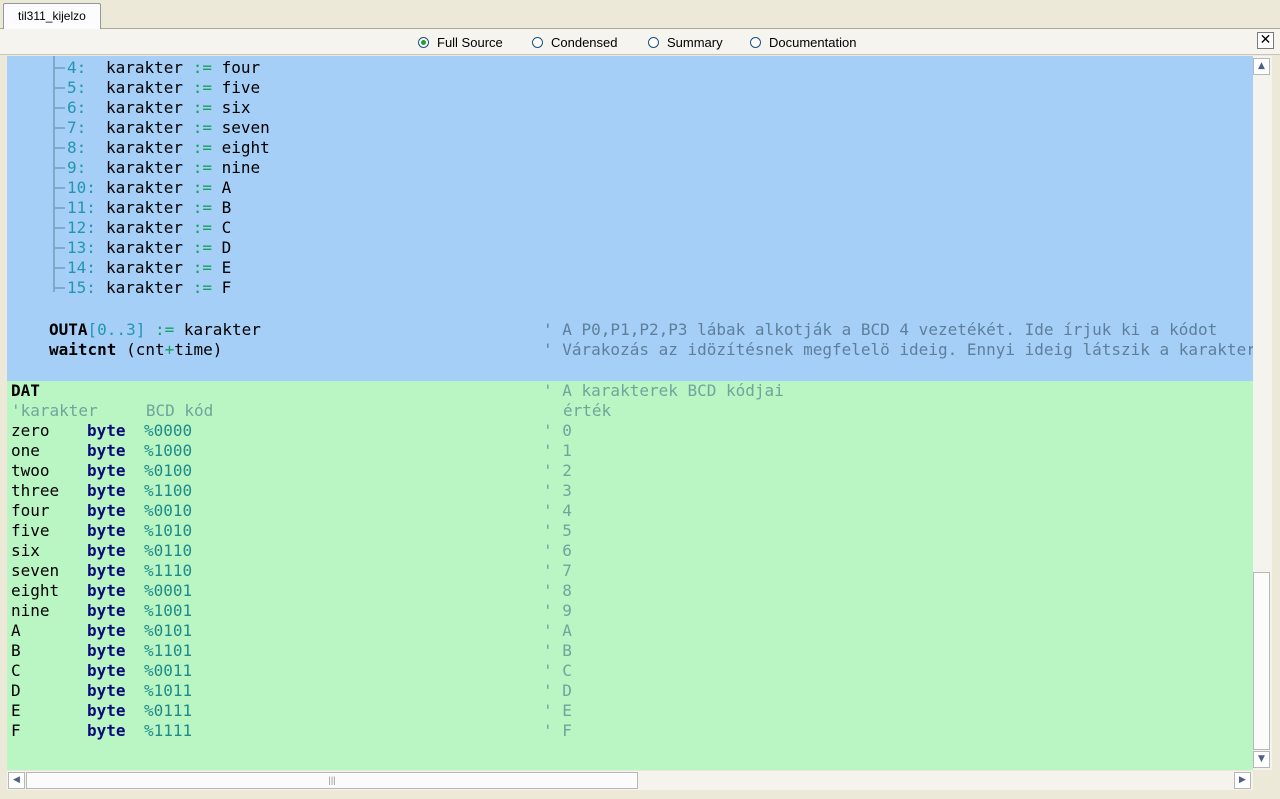 This screenshot has width=1280, height=799. What do you see at coordinates (226, 227) in the screenshot?
I see `case-value: C` at bounding box center [226, 227].